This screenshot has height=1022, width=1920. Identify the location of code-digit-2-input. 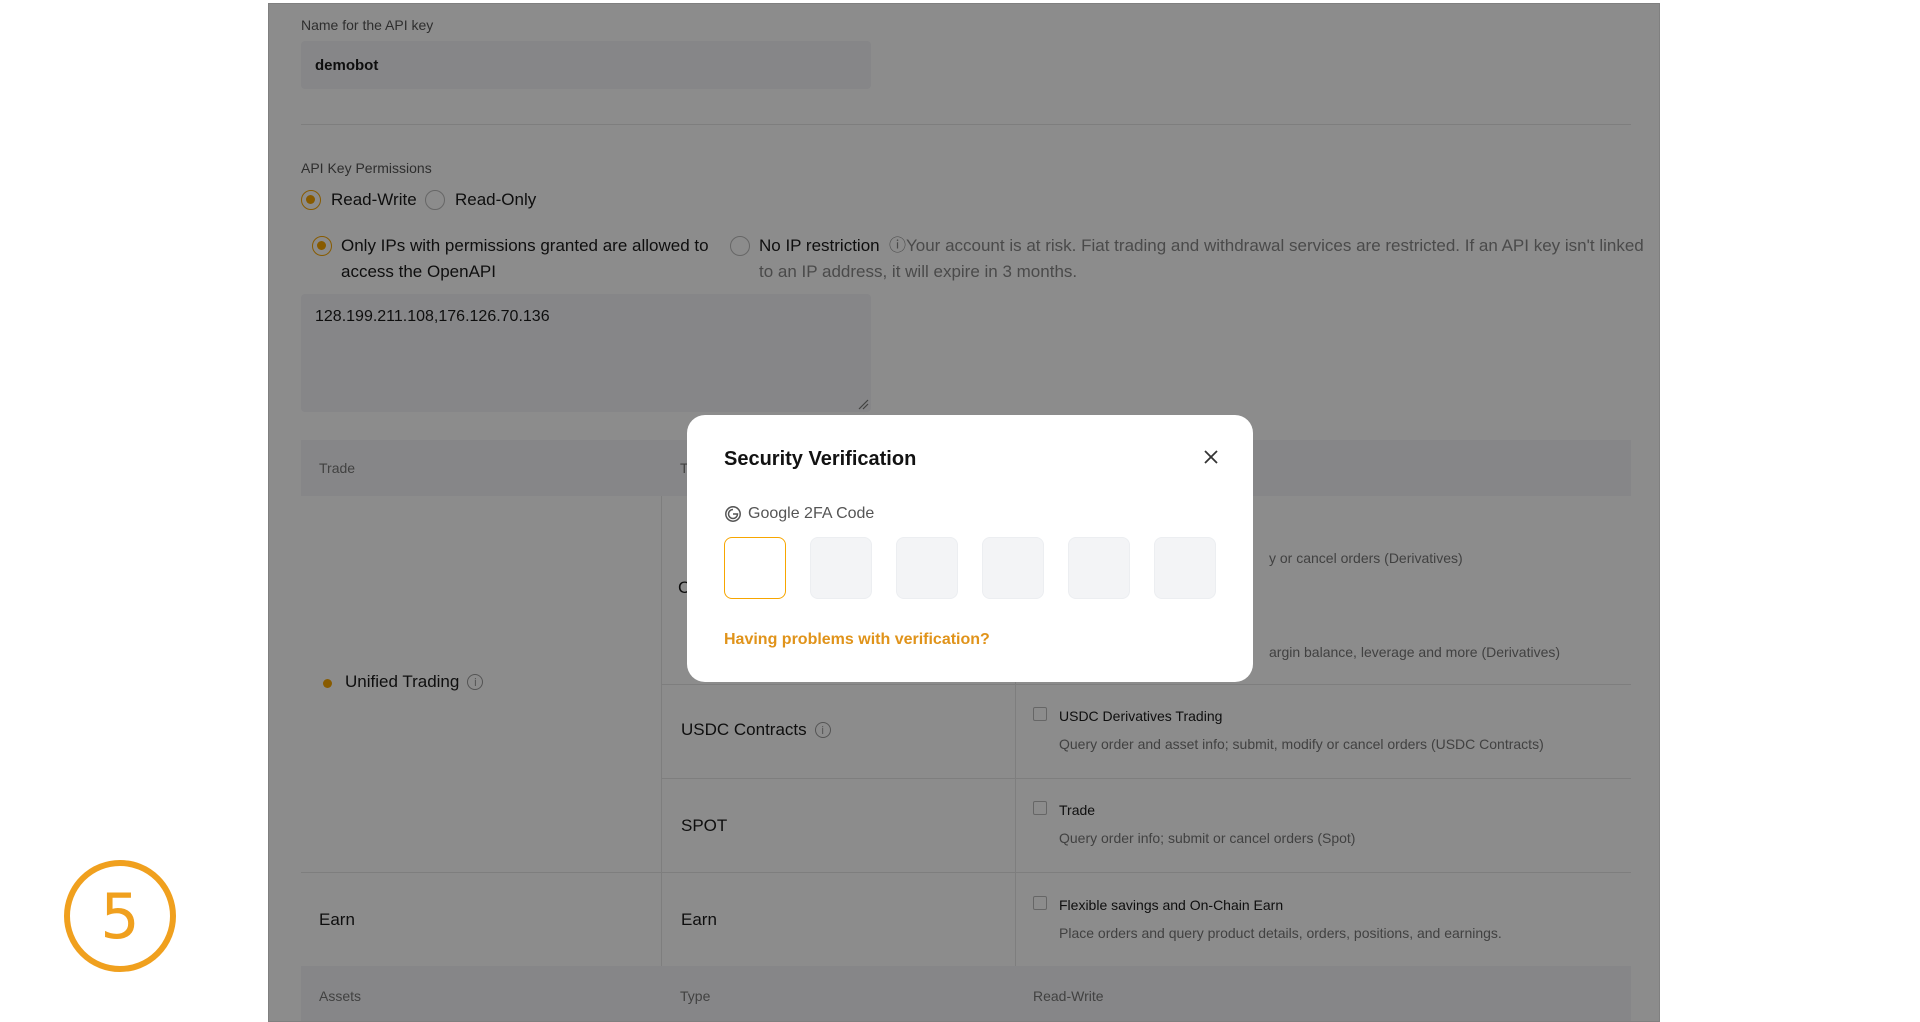
(841, 568).